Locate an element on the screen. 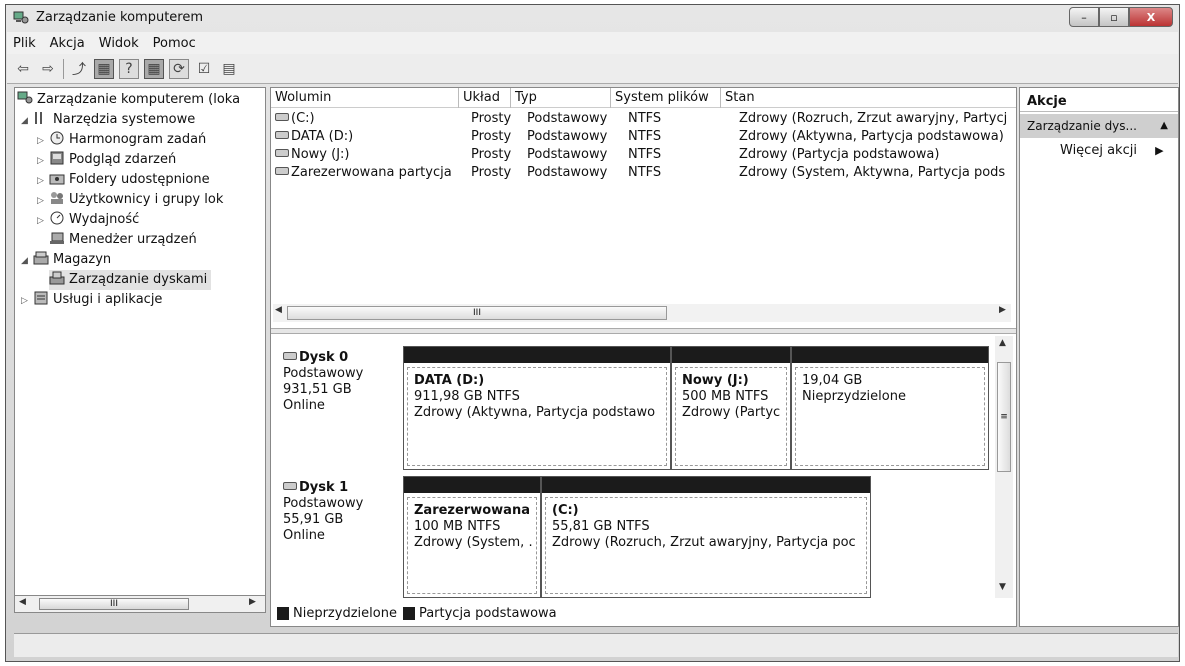 This screenshot has height=666, width=1185. tree-item-zarzadzanie-dyskami: Zarządzanie dyskami is located at coordinates (130, 280).